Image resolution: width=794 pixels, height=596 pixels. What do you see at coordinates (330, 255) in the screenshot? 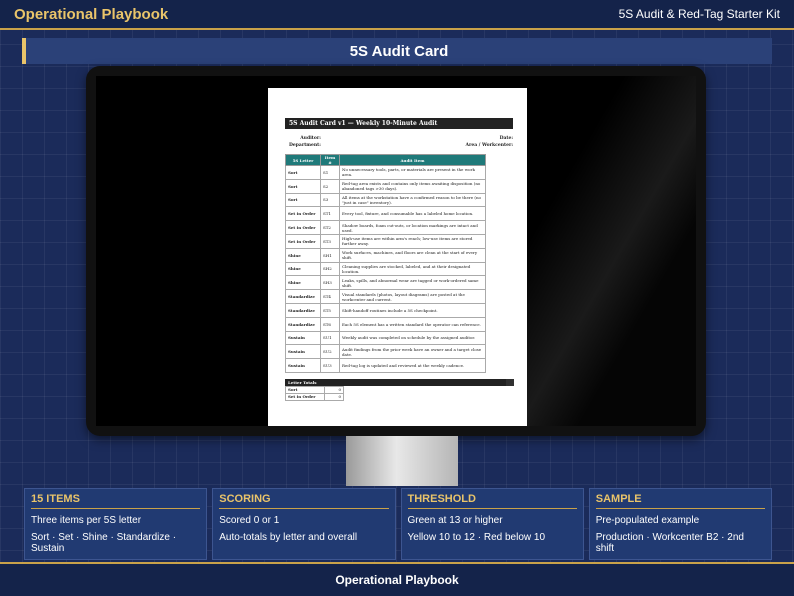
I see `row-item-number: SH1` at bounding box center [330, 255].